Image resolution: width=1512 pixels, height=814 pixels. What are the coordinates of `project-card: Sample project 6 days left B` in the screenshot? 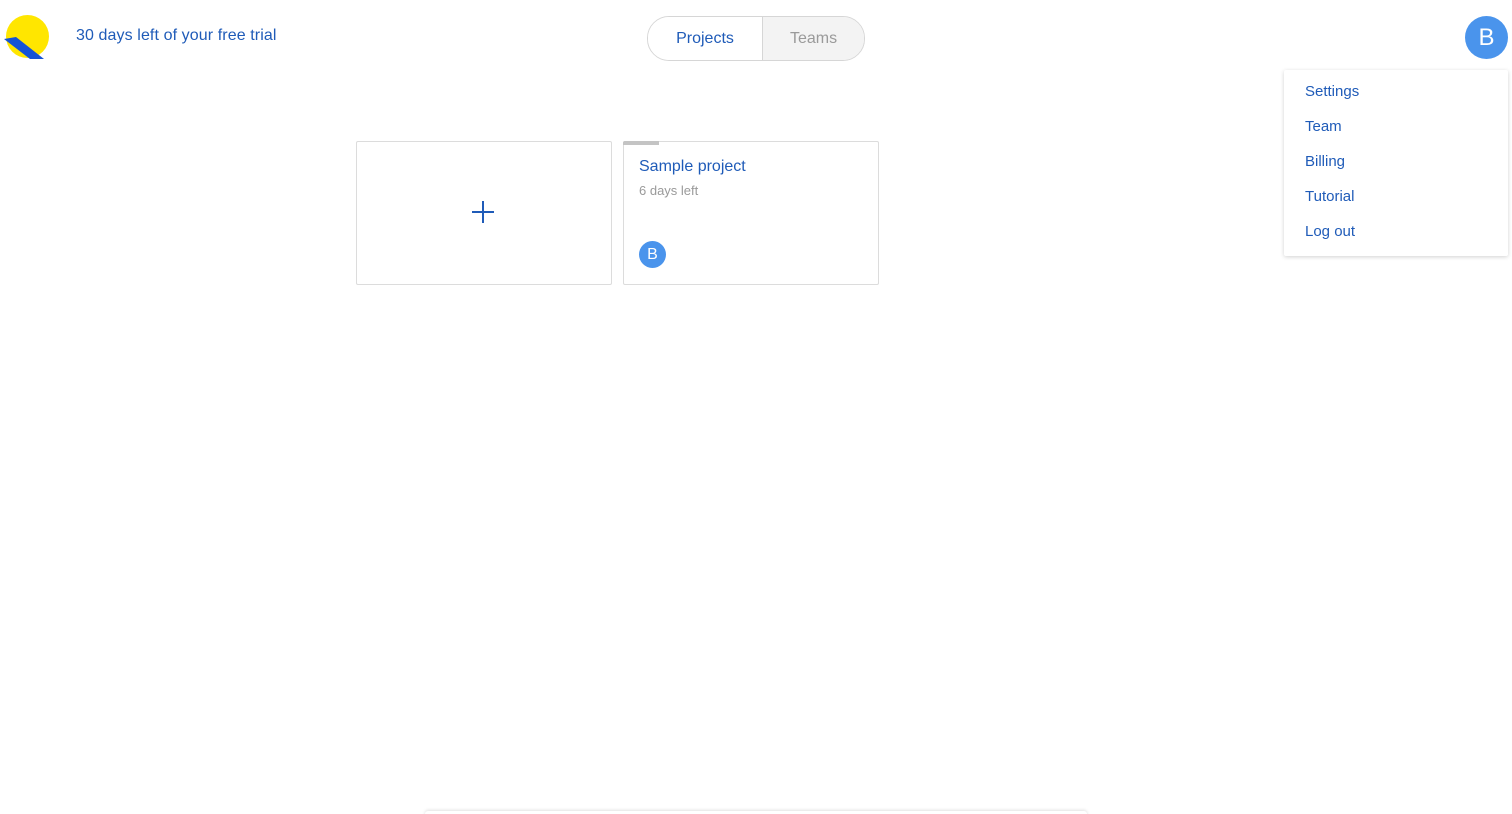 It's located at (751, 213).